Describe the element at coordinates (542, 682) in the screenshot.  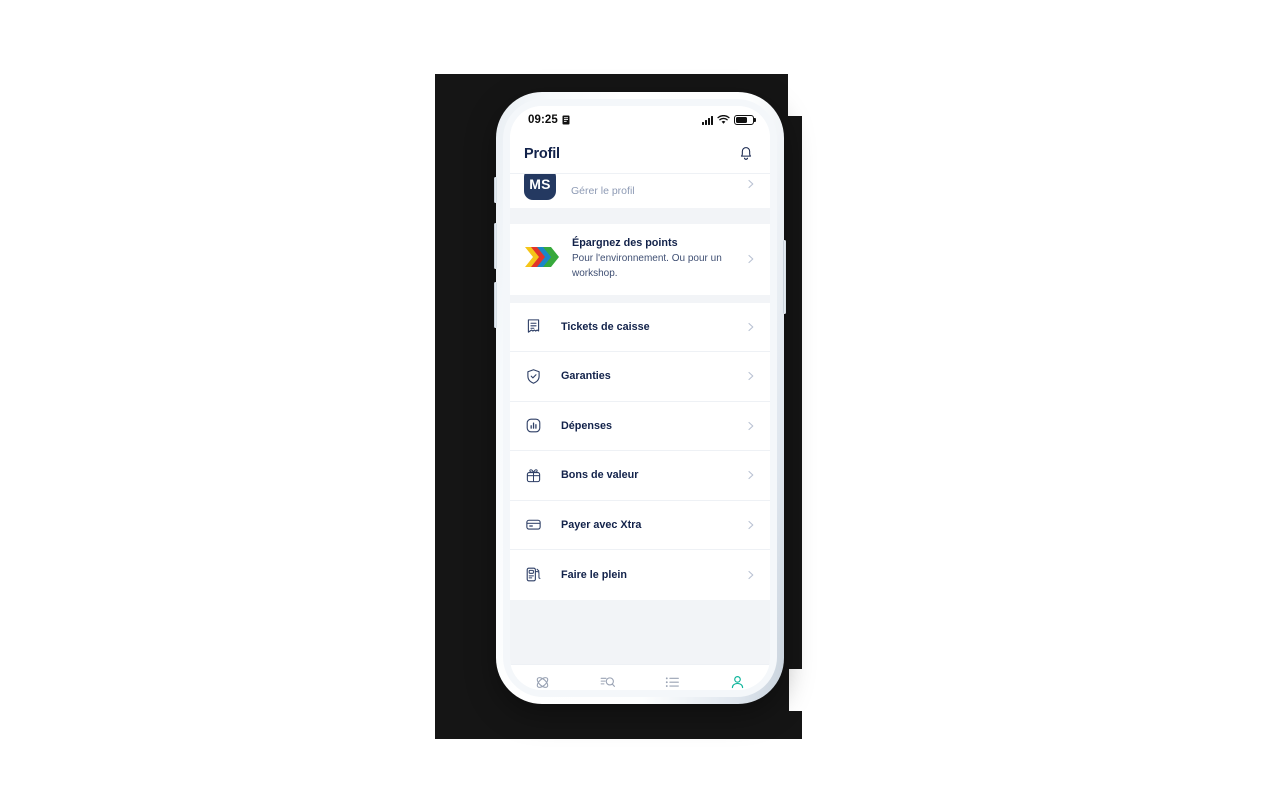
I see `home-atom-icon` at that location.